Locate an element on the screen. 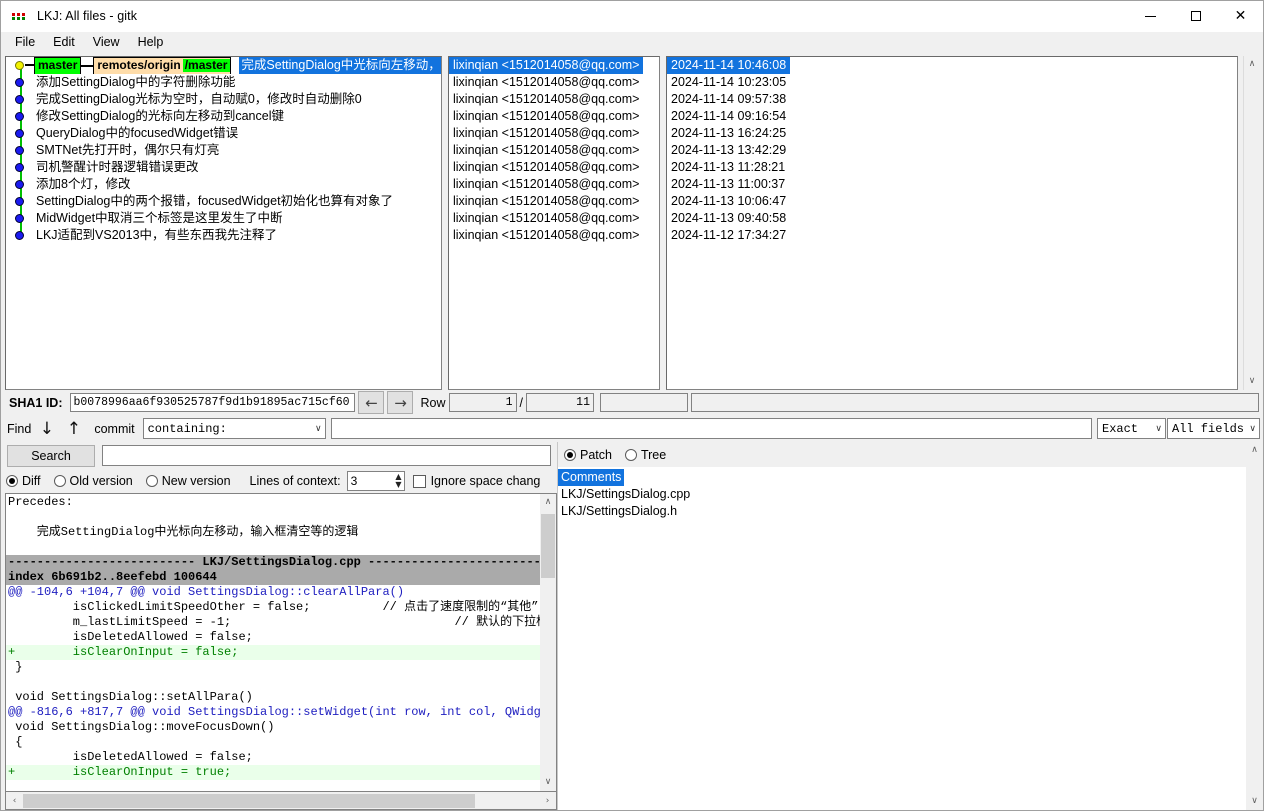 The image size is (1264, 811). diff-horizontal-scrollbar: ‹ › is located at coordinates (281, 801).